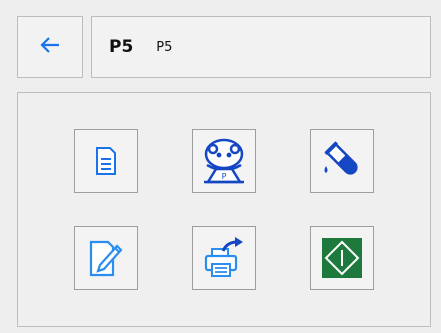  I want to click on document-icon, so click(106, 161).